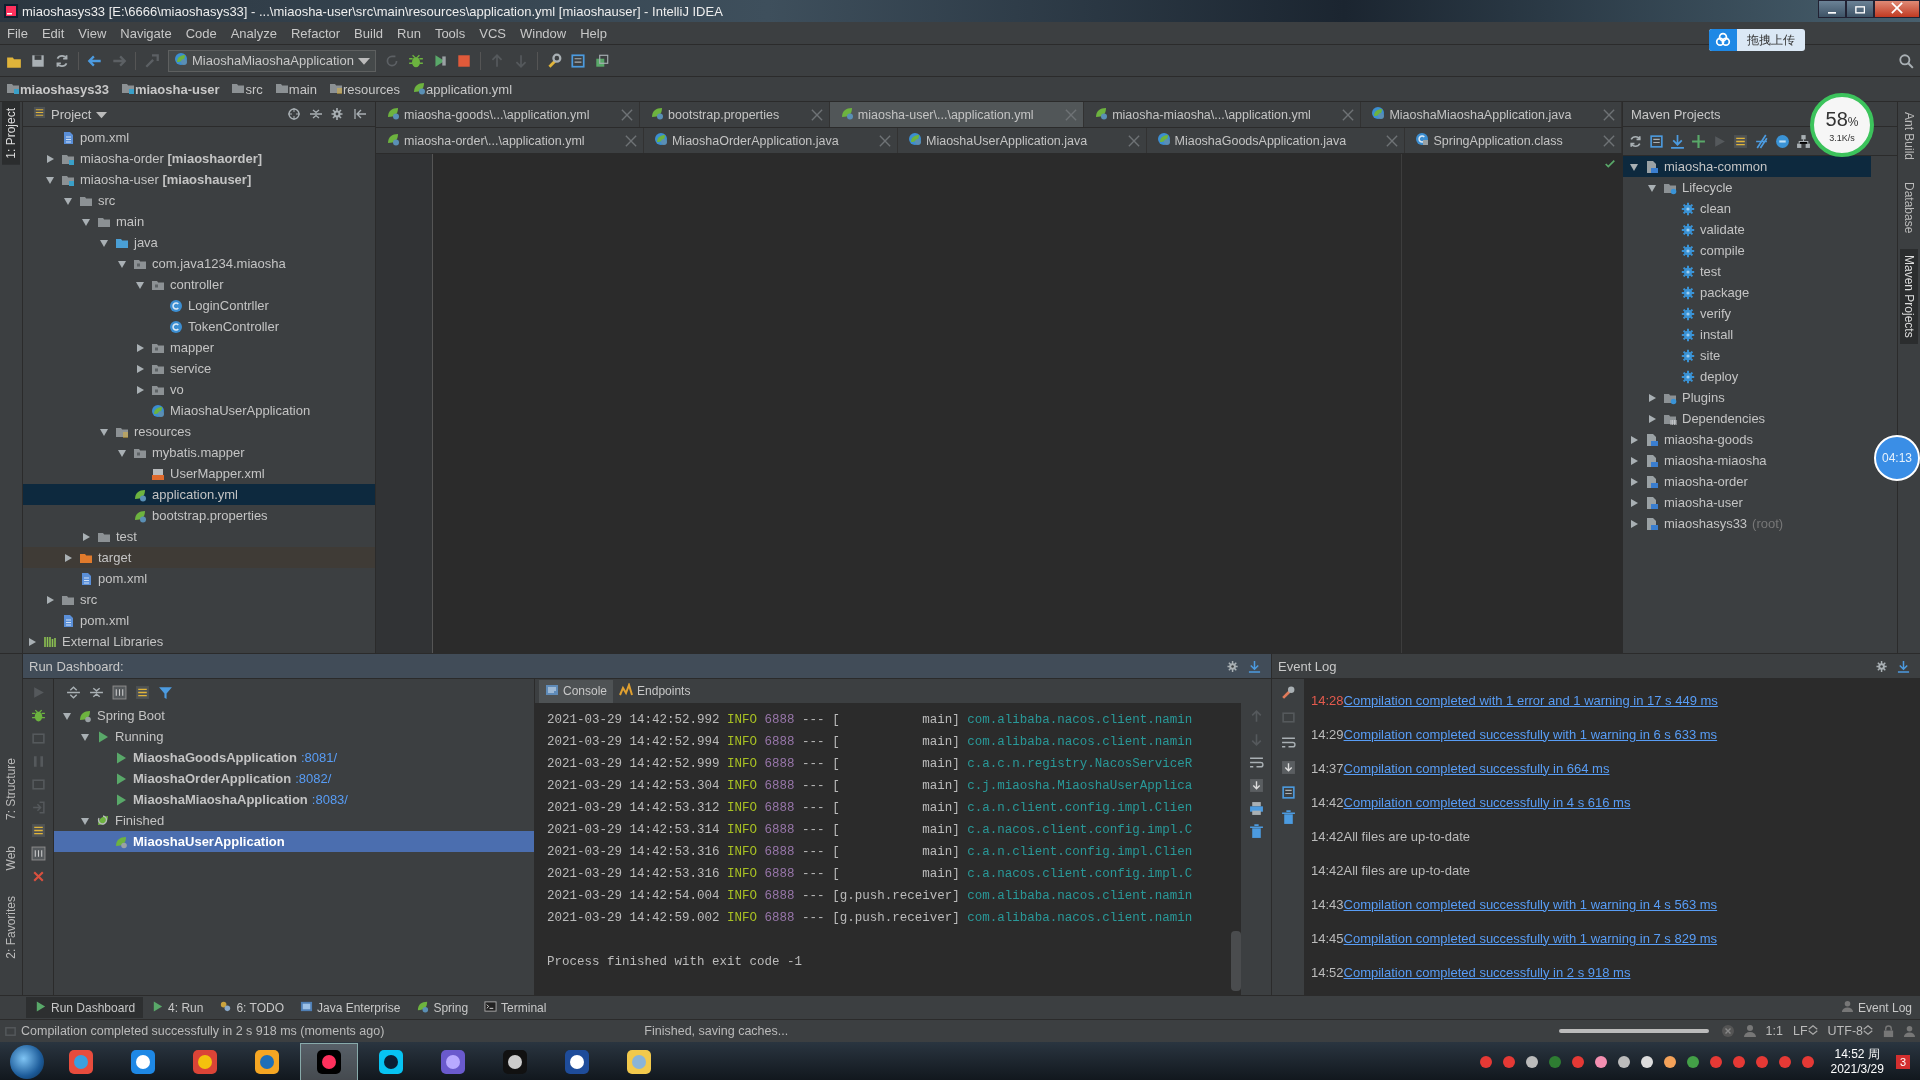 The height and width of the screenshot is (1080, 1920). Describe the element at coordinates (360, 114) in the screenshot. I see `hide-icon` at that location.